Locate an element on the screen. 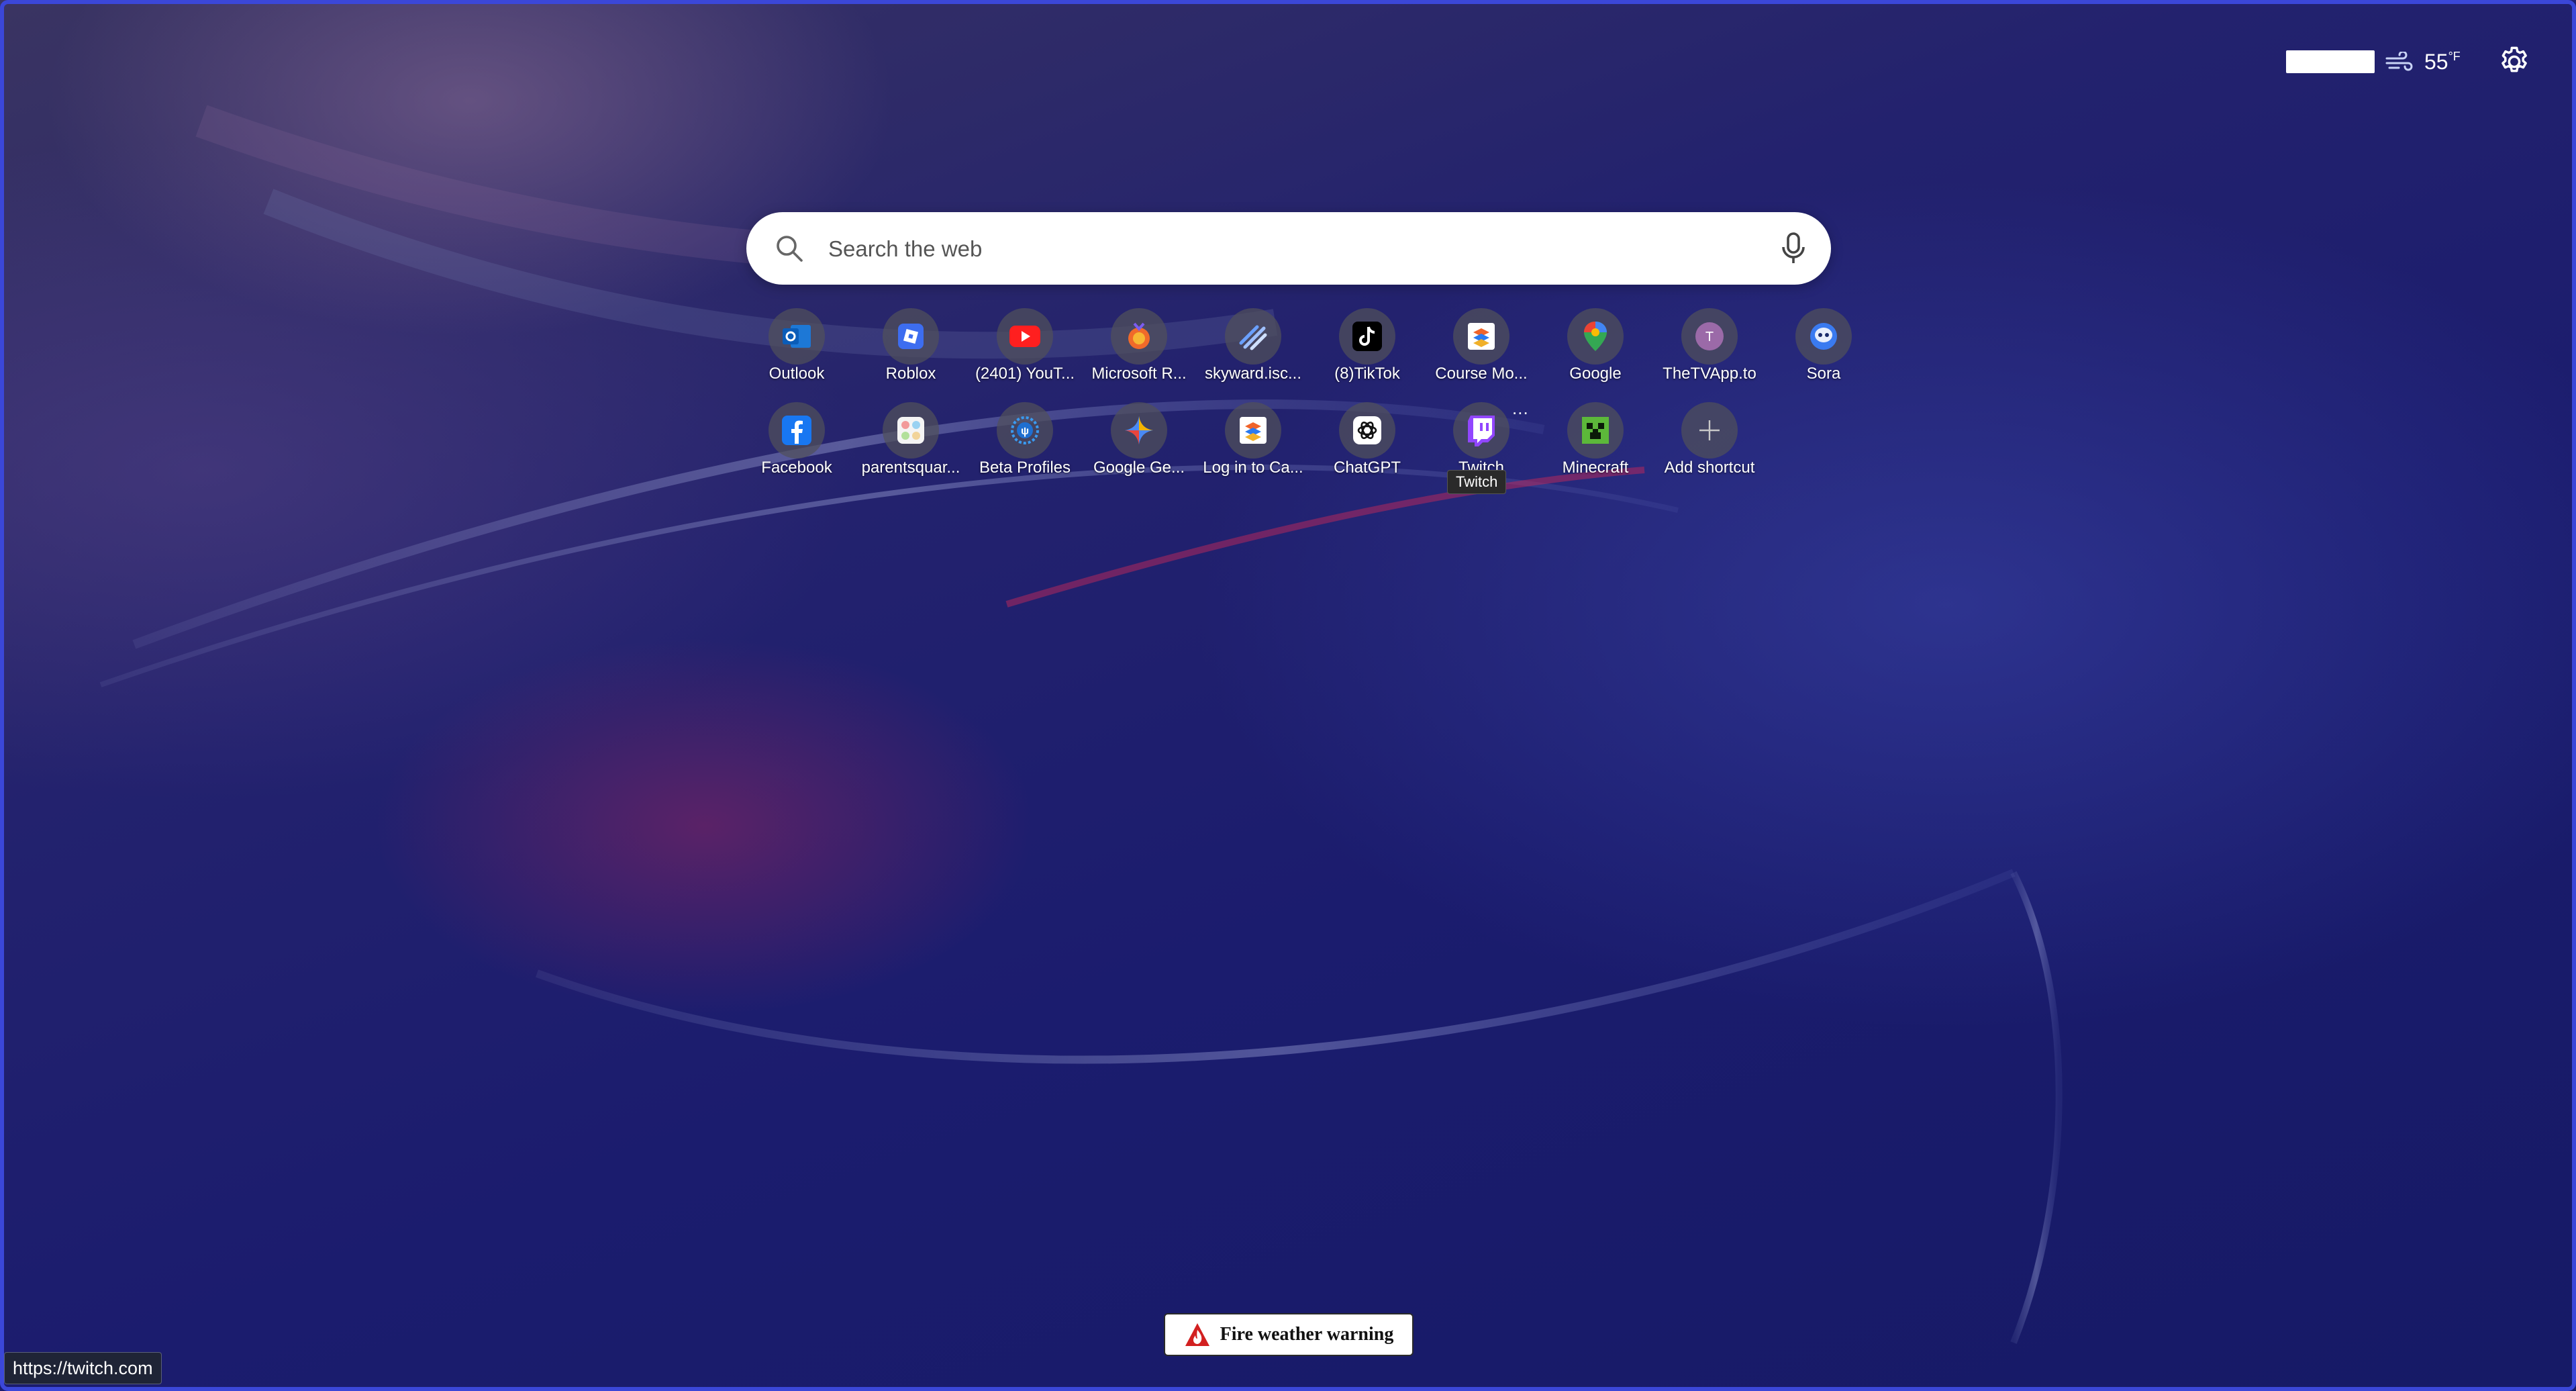 The image size is (2576, 1391). shortcut-thetvapp: T TheTVApp.to is located at coordinates (1709, 352).